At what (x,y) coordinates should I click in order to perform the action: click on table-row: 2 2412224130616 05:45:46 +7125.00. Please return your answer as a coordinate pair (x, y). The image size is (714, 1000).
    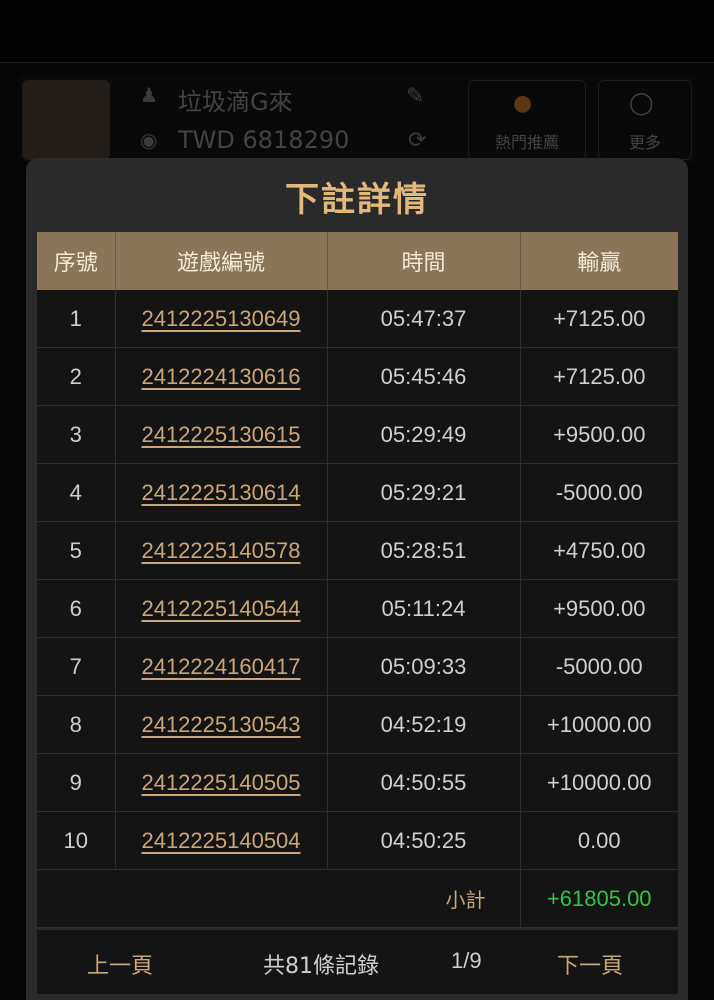
    Looking at the image, I should click on (357, 376).